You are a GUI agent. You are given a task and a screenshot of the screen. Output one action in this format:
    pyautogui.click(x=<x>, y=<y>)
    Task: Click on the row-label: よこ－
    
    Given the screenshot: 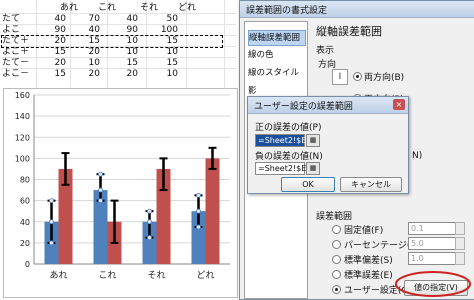 What is the action you would take?
    pyautogui.click(x=15, y=74)
    